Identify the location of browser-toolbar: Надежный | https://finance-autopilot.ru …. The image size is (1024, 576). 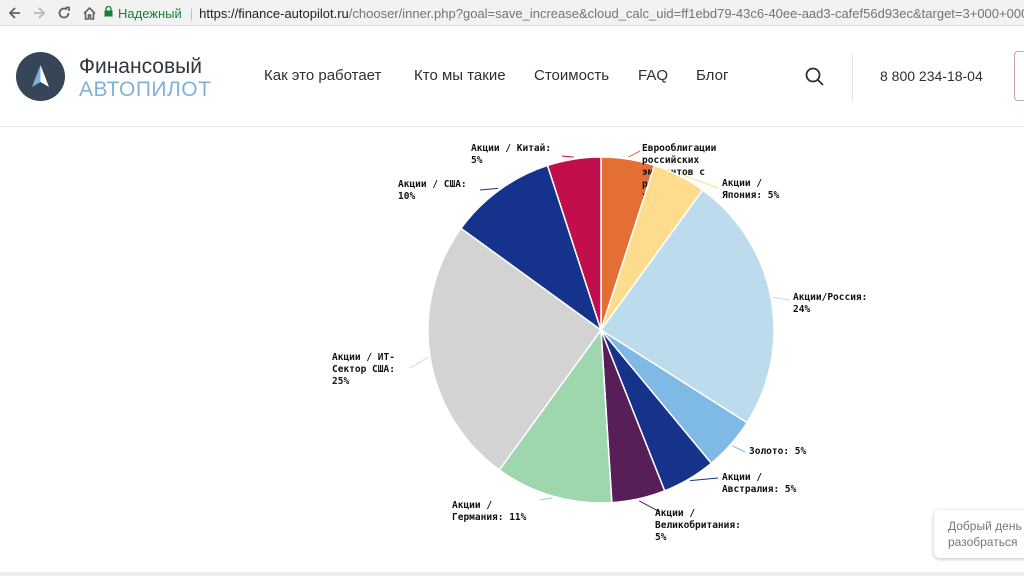
(512, 13).